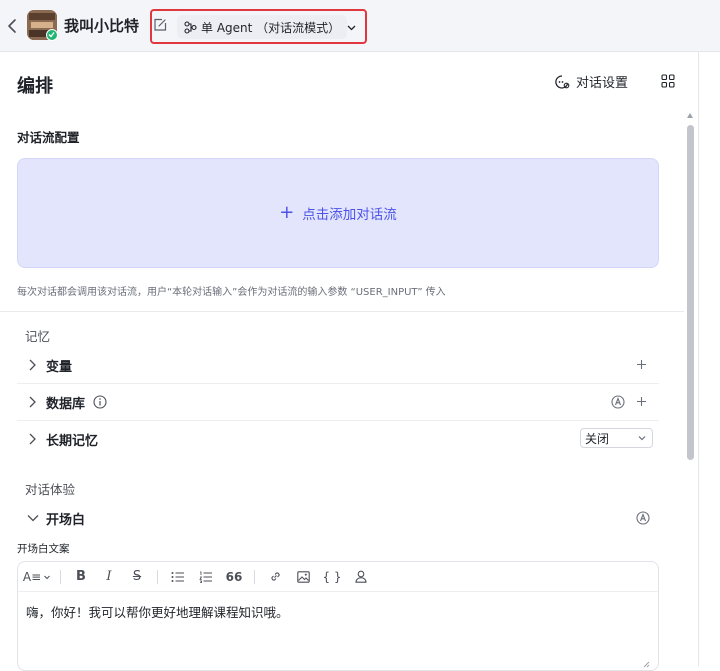  Describe the element at coordinates (35, 86) in the screenshot. I see `page-title: 编排` at that location.